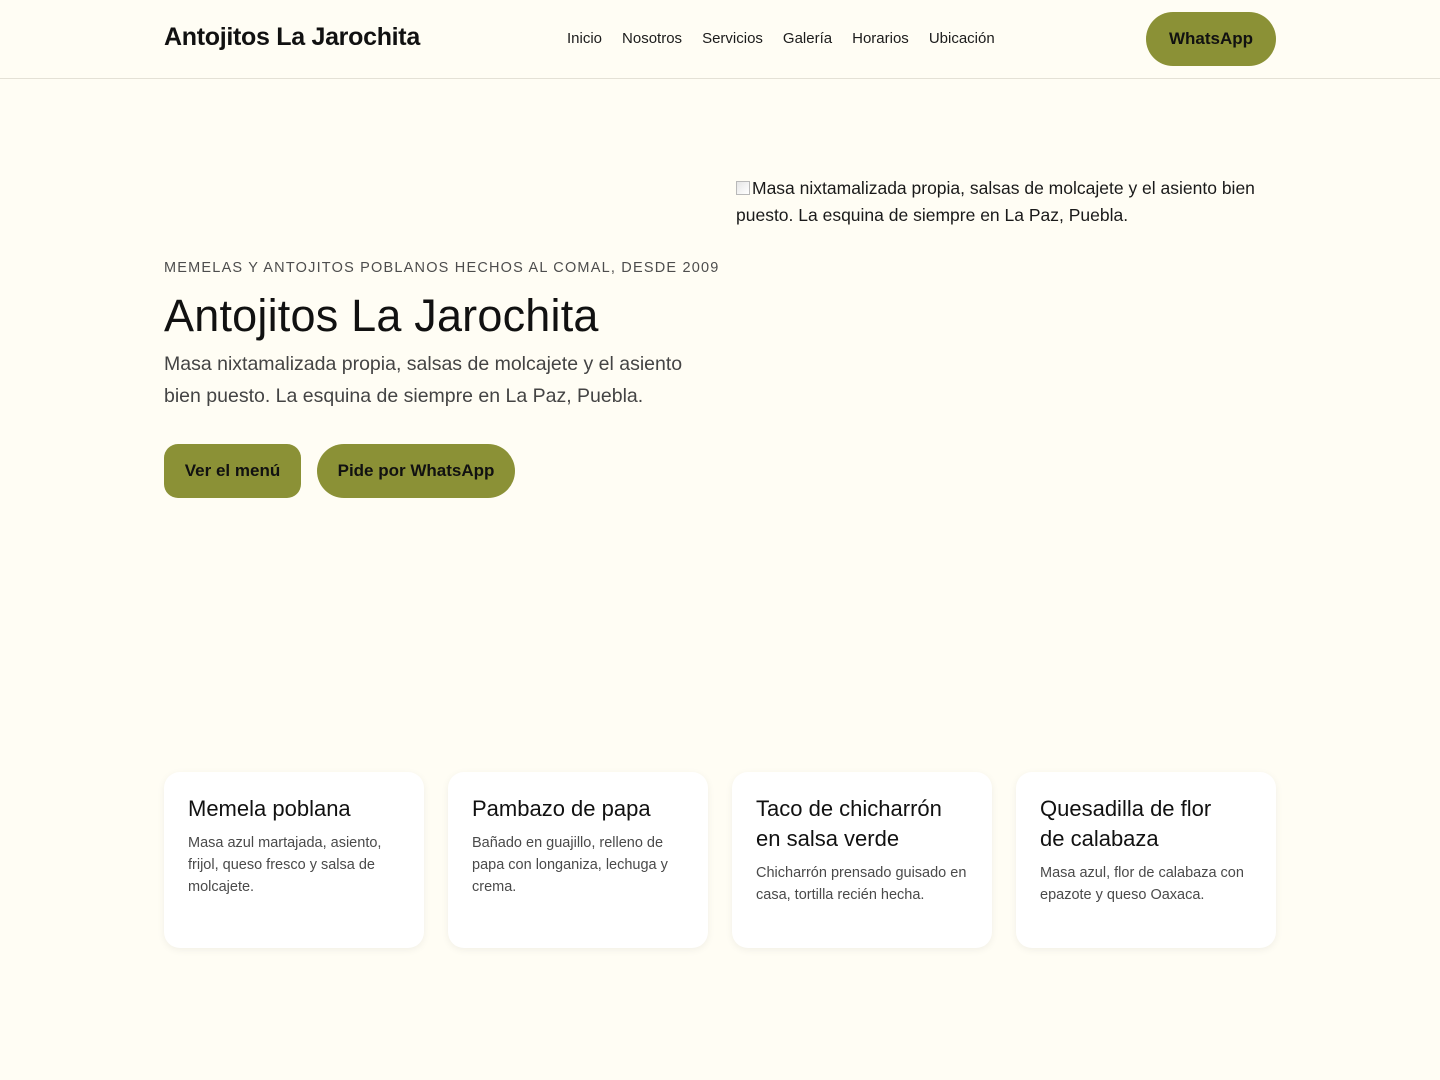  What do you see at coordinates (732, 38) in the screenshot?
I see `nav-link-servicios: Servicios` at bounding box center [732, 38].